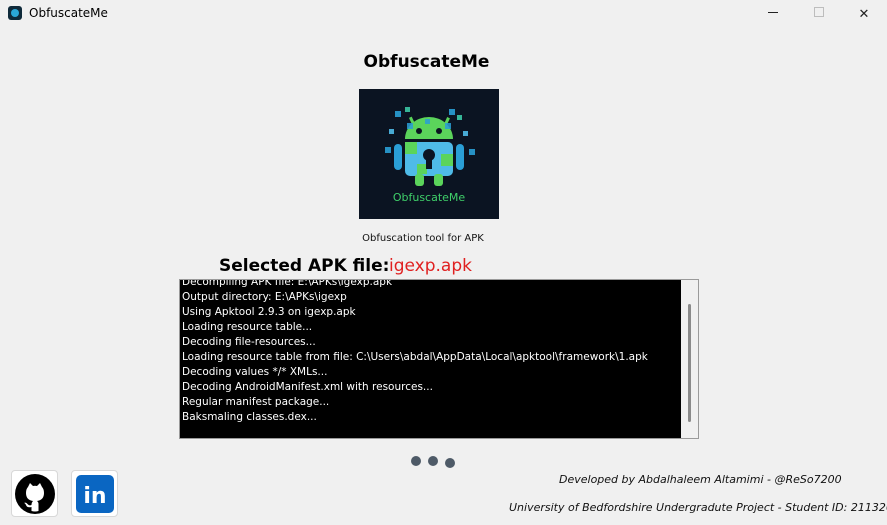 The height and width of the screenshot is (525, 887). I want to click on github-button, so click(34, 493).